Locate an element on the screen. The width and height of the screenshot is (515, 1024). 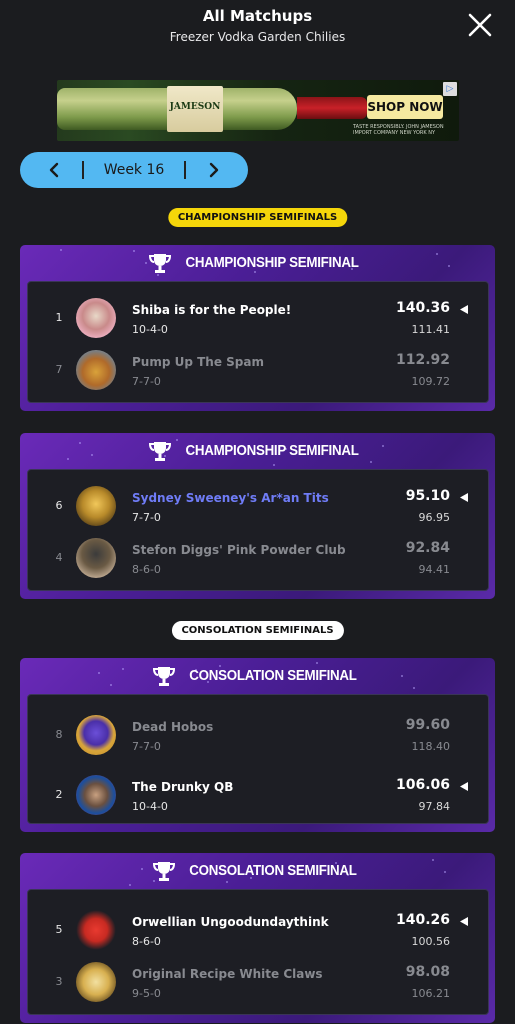
team-name: Pump Up The Spam is located at coordinates (198, 362).